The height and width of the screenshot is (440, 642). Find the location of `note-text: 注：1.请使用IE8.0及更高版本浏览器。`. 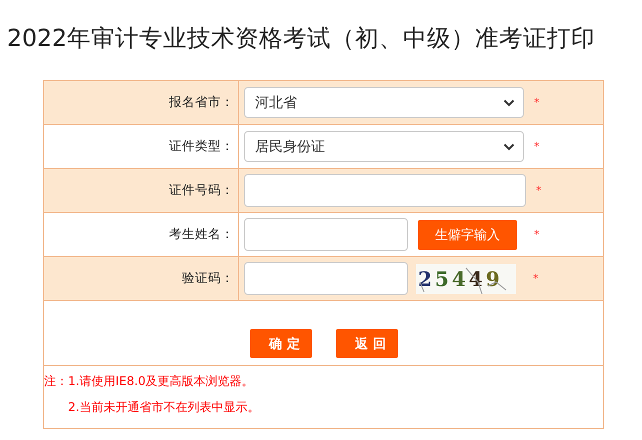

note-text: 注：1.请使用IE8.0及更高版本浏览器。 is located at coordinates (149, 381).